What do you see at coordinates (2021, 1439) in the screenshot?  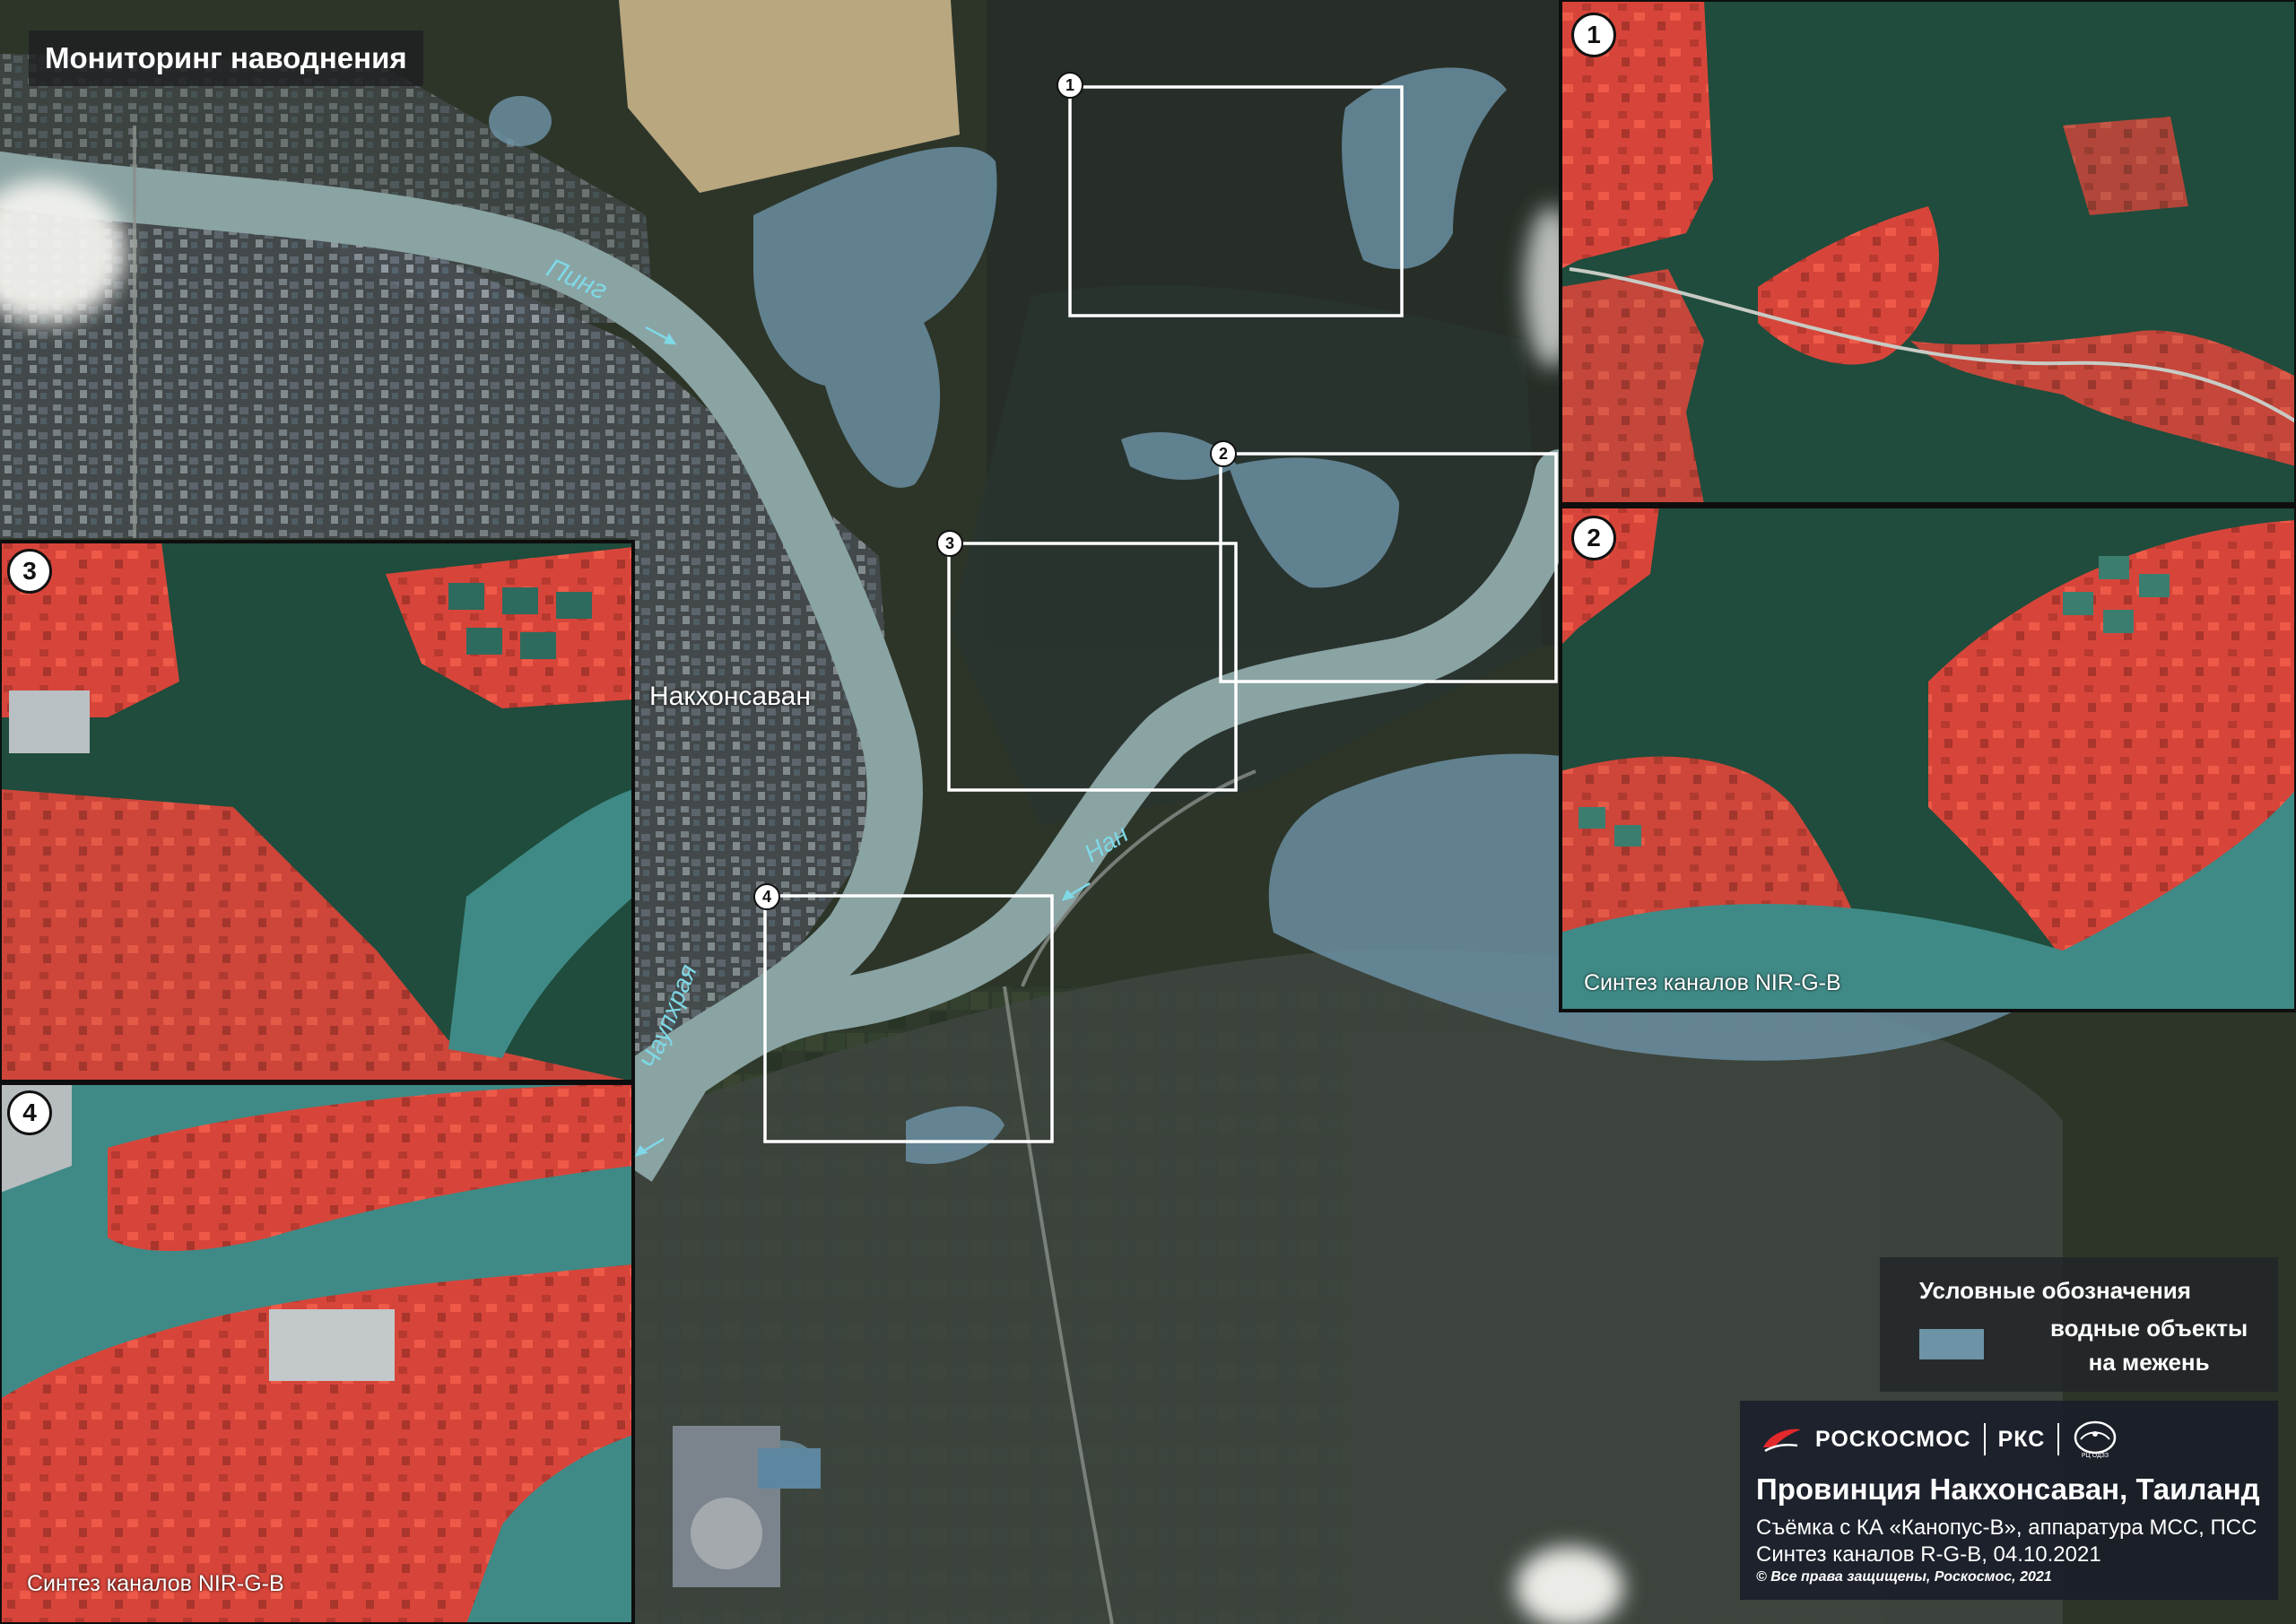 I see `brand-rks: РКС` at bounding box center [2021, 1439].